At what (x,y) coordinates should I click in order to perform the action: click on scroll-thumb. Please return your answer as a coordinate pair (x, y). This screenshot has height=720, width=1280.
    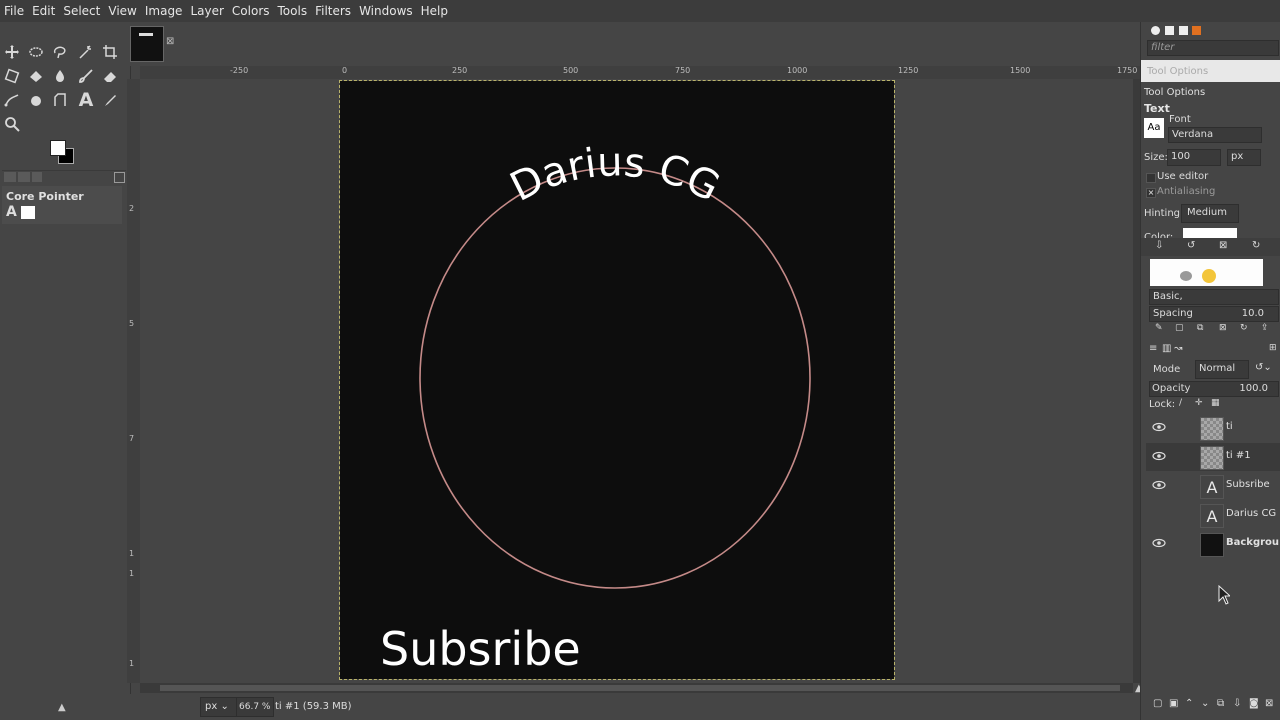
    Looking at the image, I should click on (640, 688).